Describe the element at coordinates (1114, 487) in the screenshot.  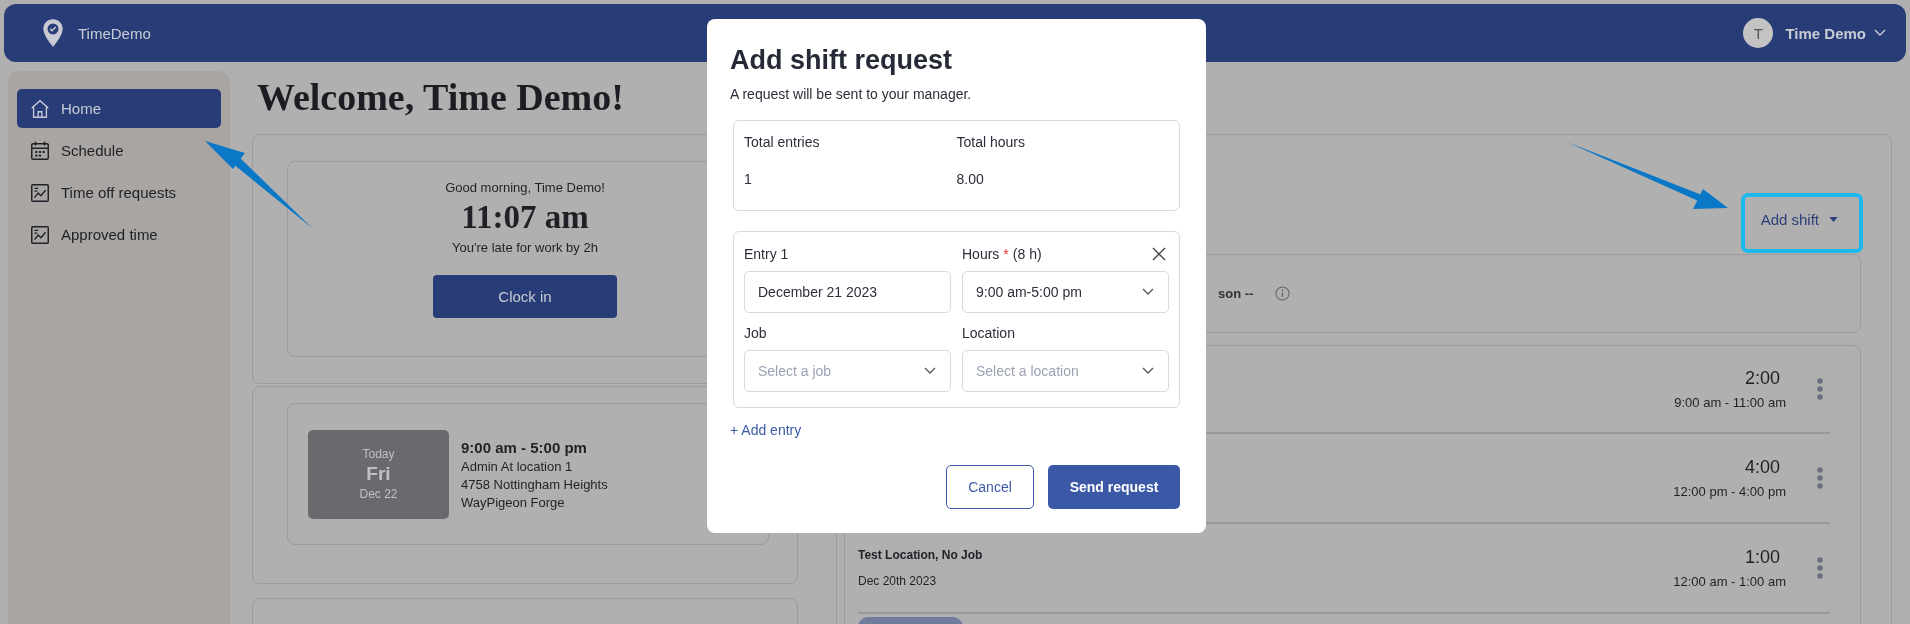
I see `send-request-button: Send request` at that location.